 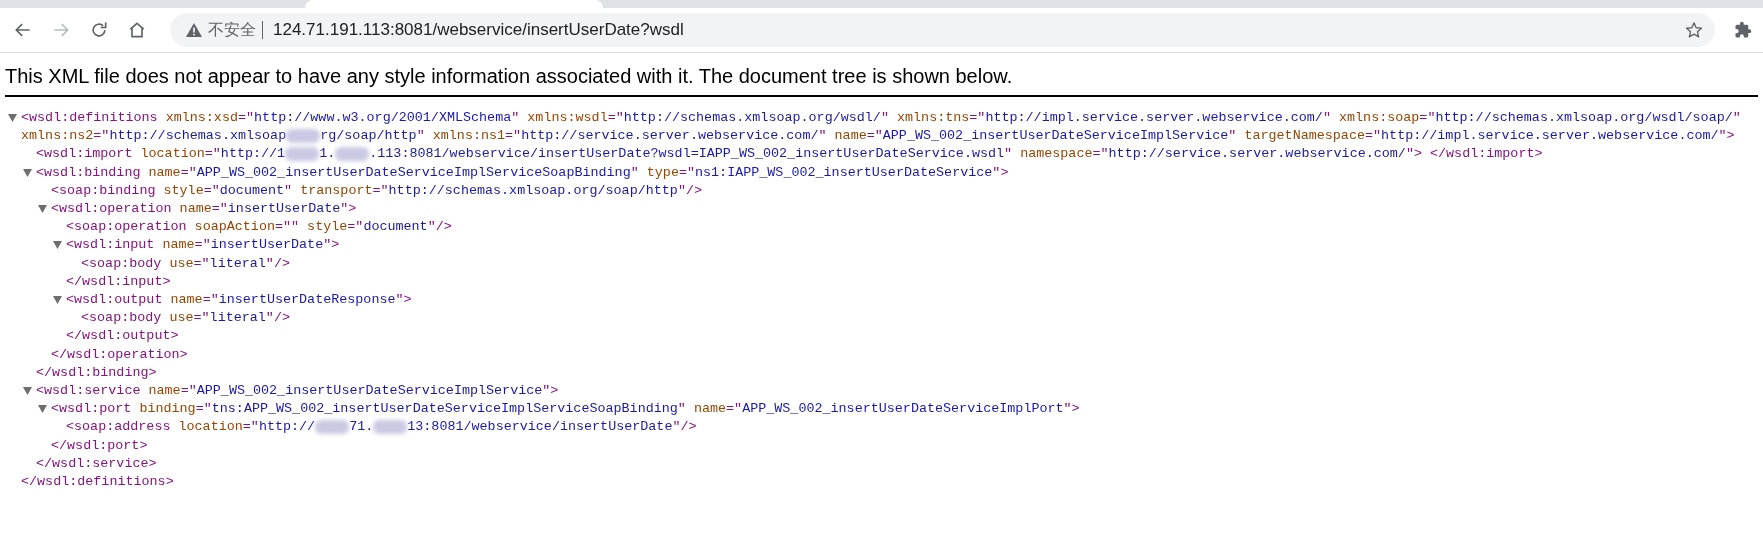 What do you see at coordinates (99, 30) in the screenshot?
I see `reload-icon` at bounding box center [99, 30].